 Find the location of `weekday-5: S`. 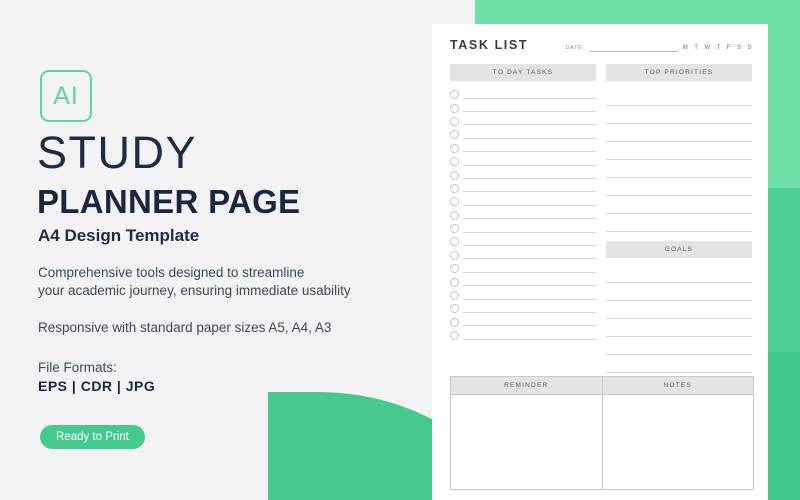

weekday-5: S is located at coordinates (739, 48).